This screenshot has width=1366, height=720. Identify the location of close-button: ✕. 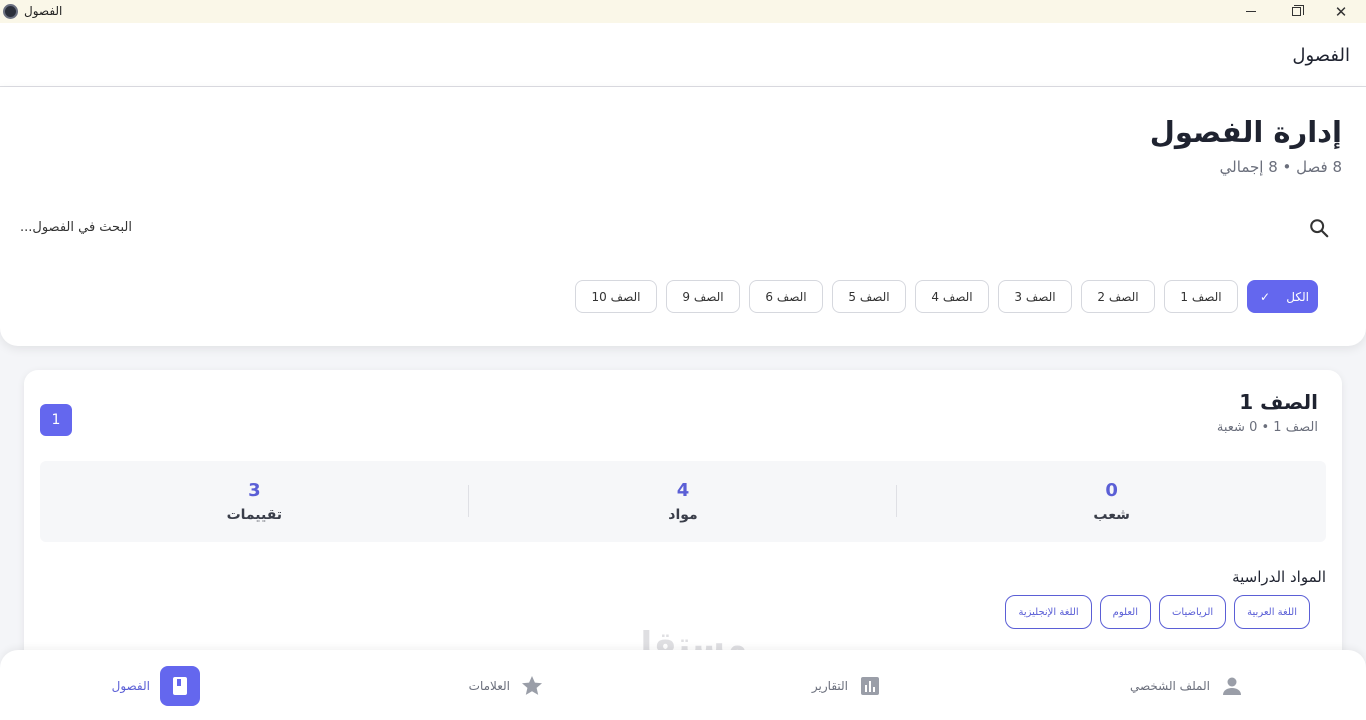
(1341, 11).